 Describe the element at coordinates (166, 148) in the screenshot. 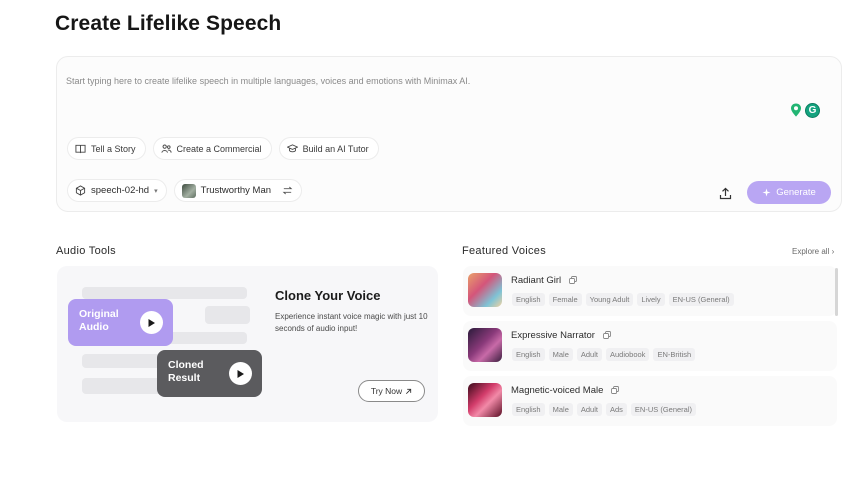

I see `people-icon` at that location.